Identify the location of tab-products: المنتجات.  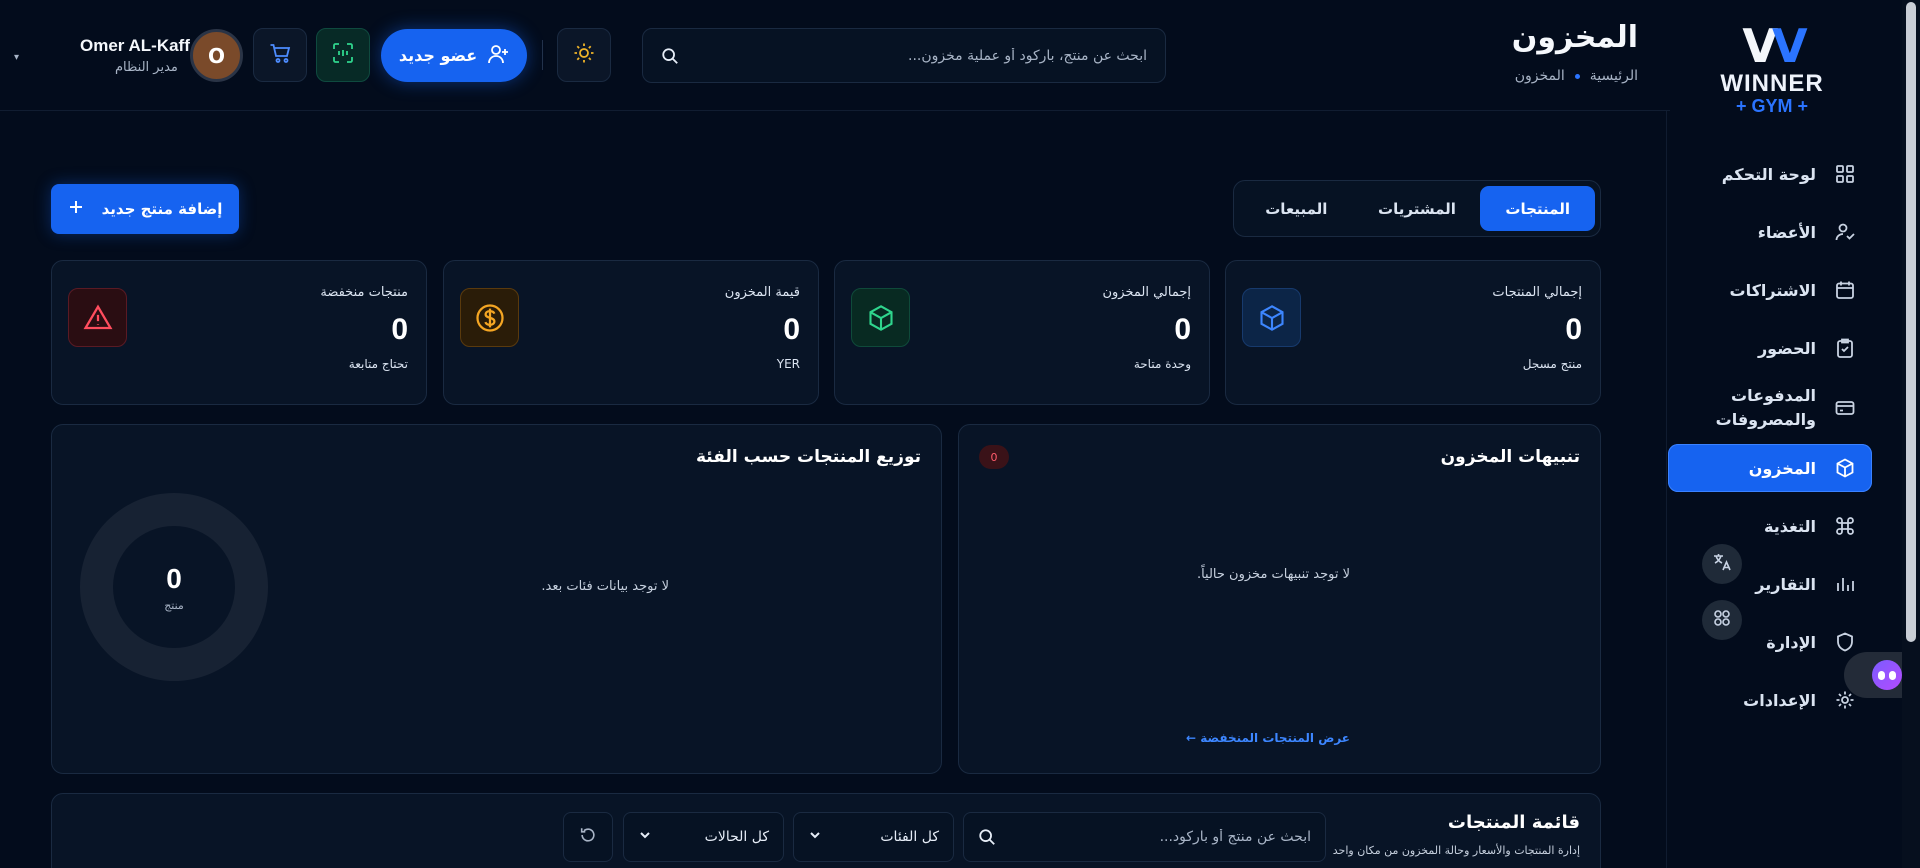
(1537, 208).